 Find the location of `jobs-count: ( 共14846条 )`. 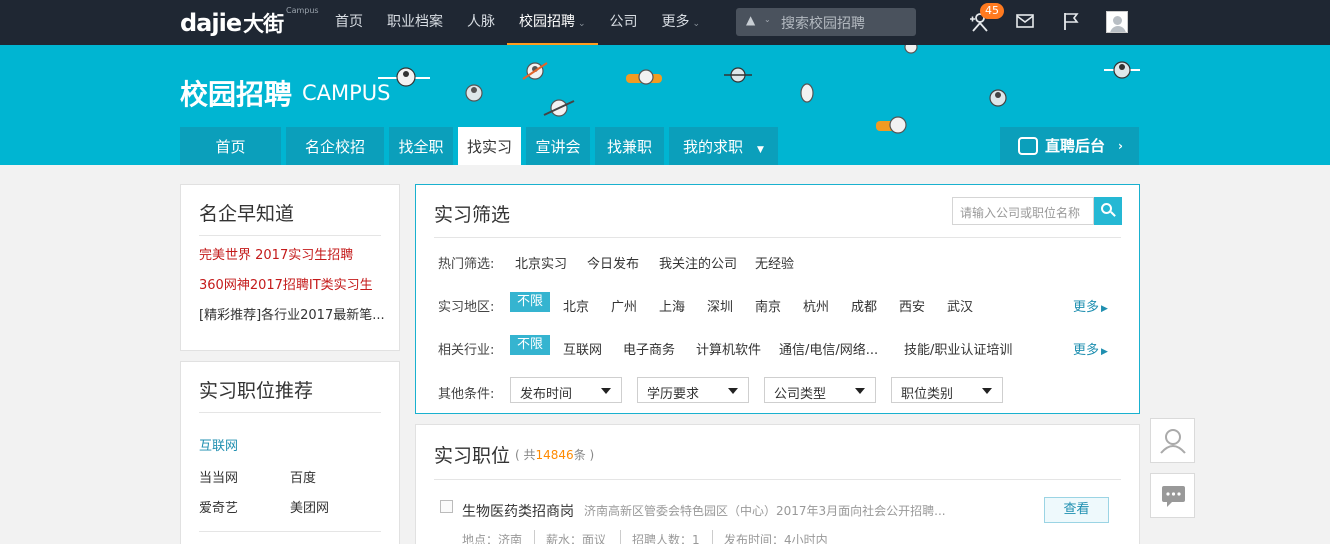

jobs-count: ( 共14846条 ) is located at coordinates (554, 454).